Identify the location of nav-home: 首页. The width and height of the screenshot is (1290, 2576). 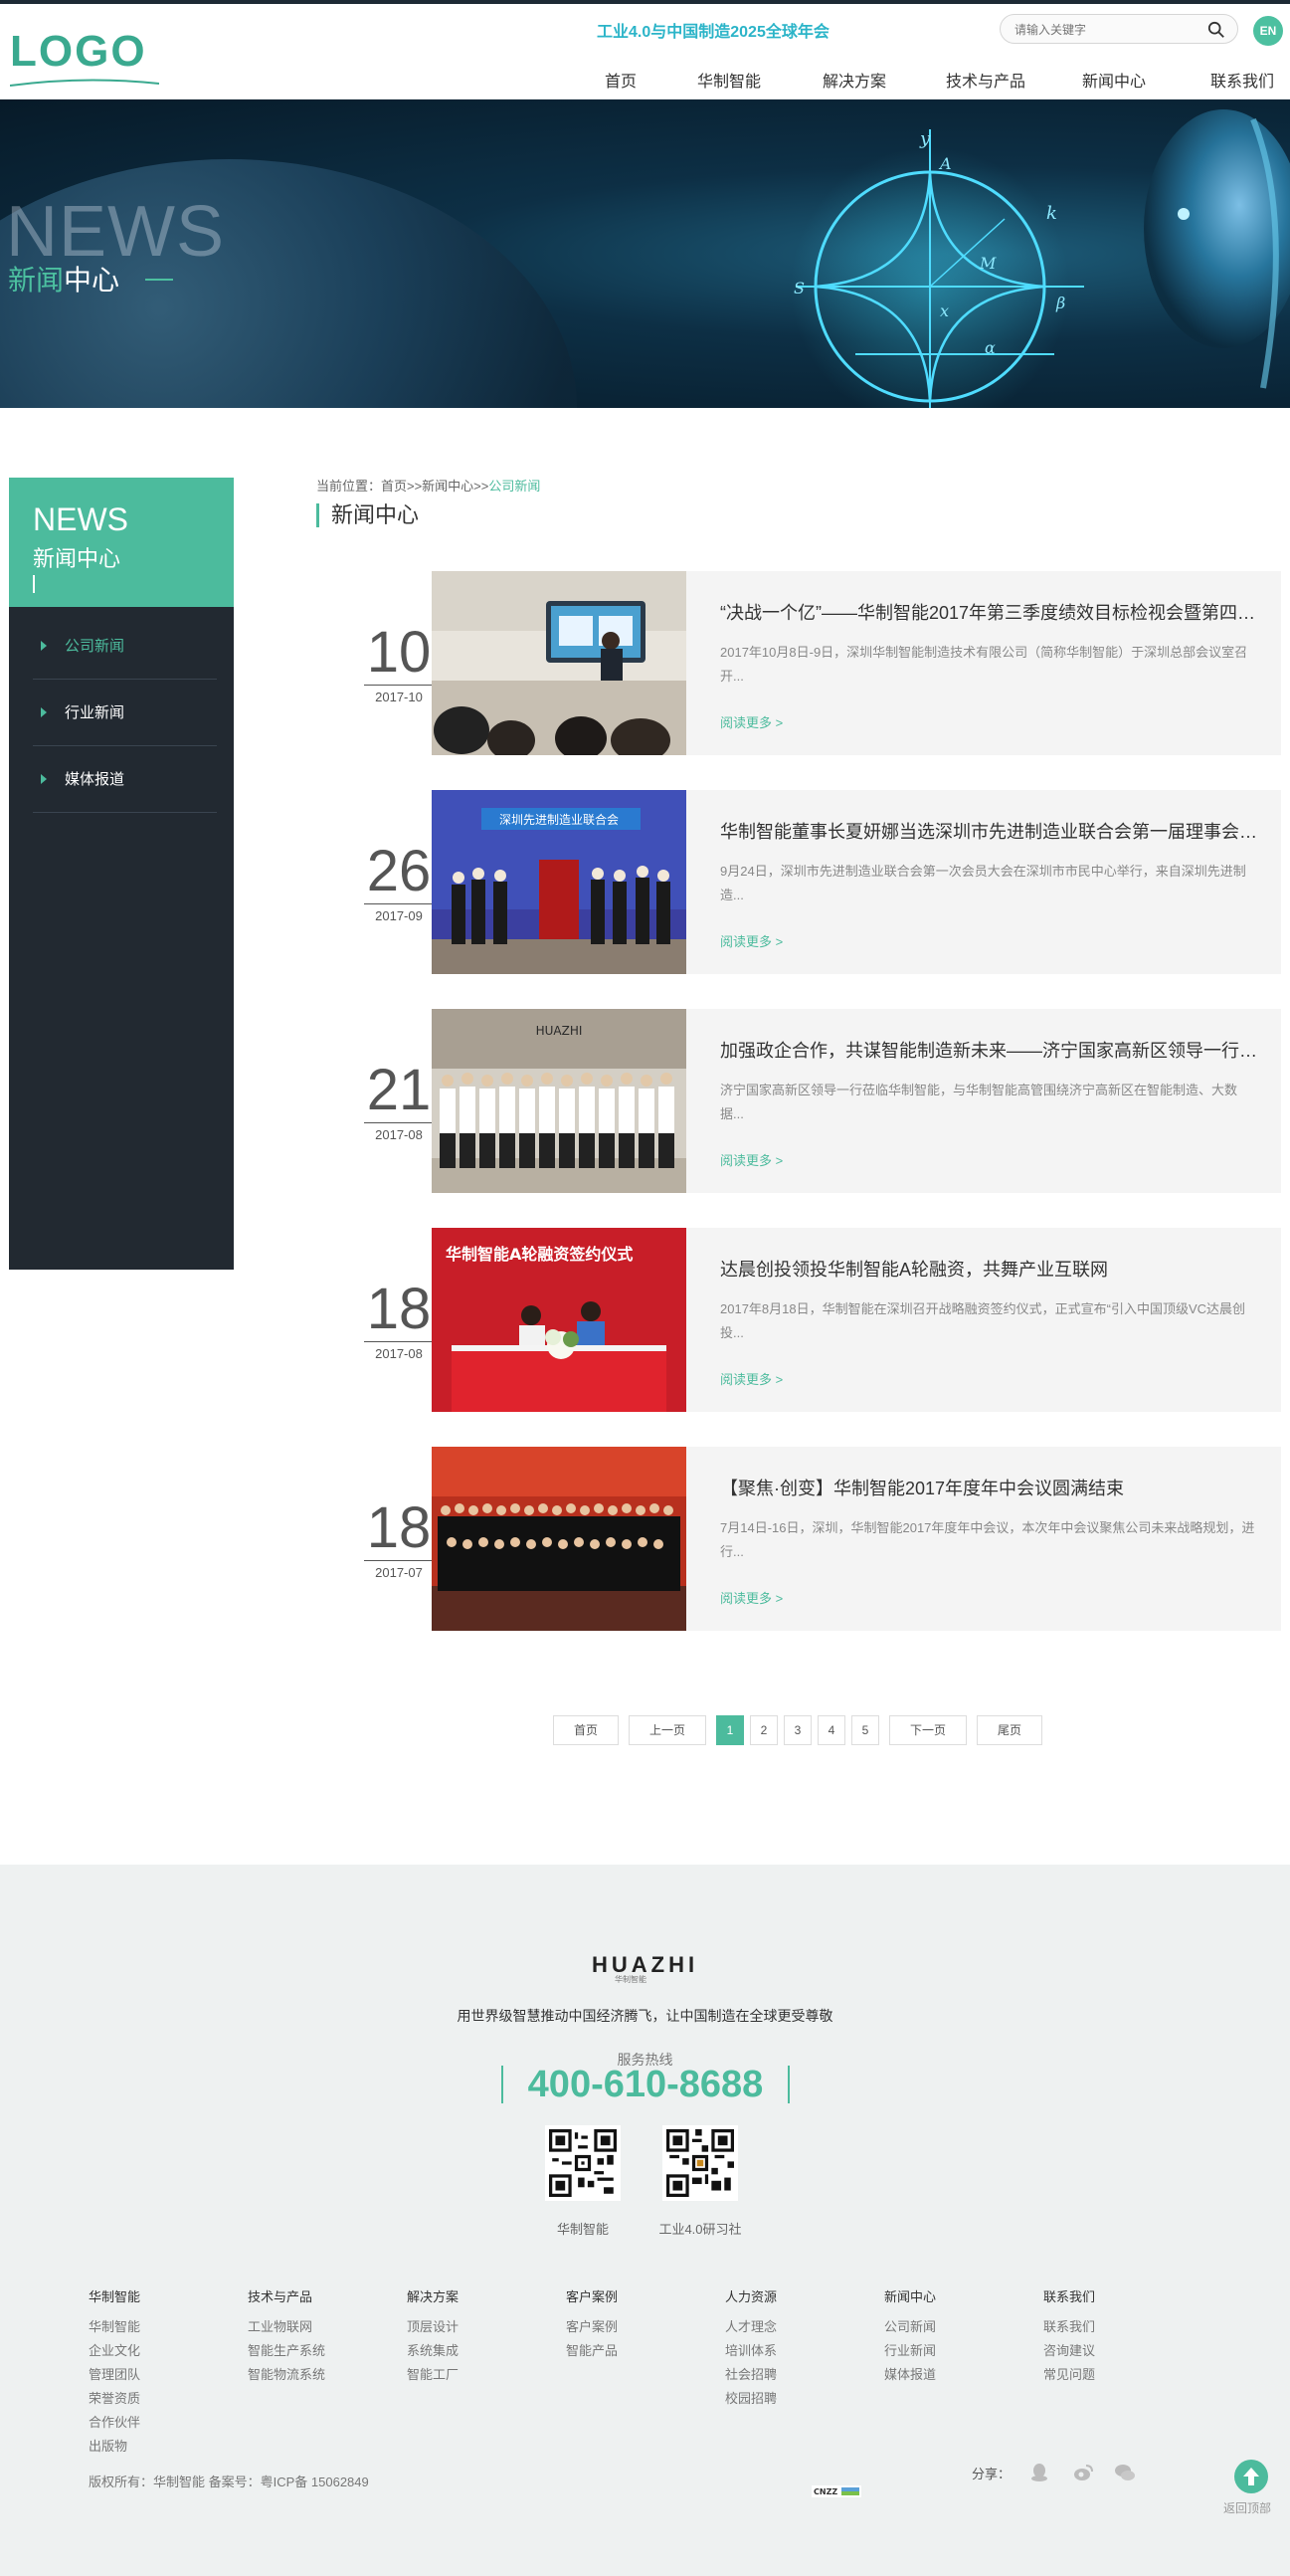
(621, 85).